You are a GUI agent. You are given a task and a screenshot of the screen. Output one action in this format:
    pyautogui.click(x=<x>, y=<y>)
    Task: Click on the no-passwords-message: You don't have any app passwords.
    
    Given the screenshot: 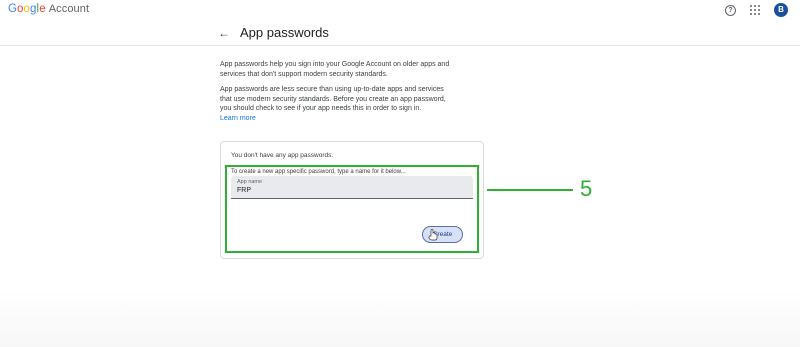 What is the action you would take?
    pyautogui.click(x=282, y=155)
    